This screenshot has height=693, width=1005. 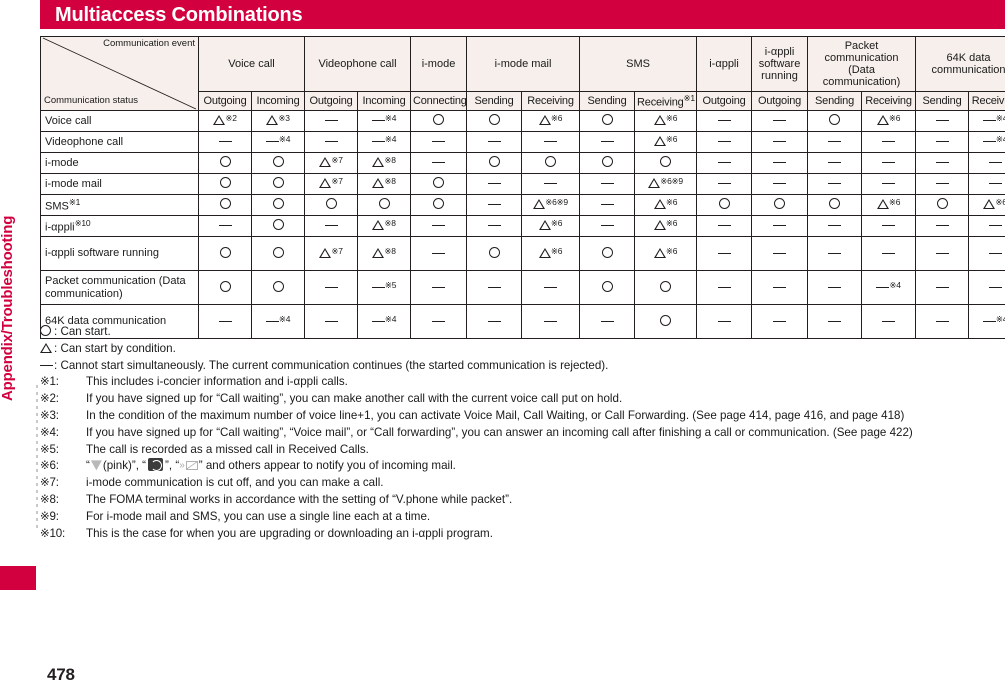 I want to click on footnote-key: ※2:, so click(x=49, y=399).